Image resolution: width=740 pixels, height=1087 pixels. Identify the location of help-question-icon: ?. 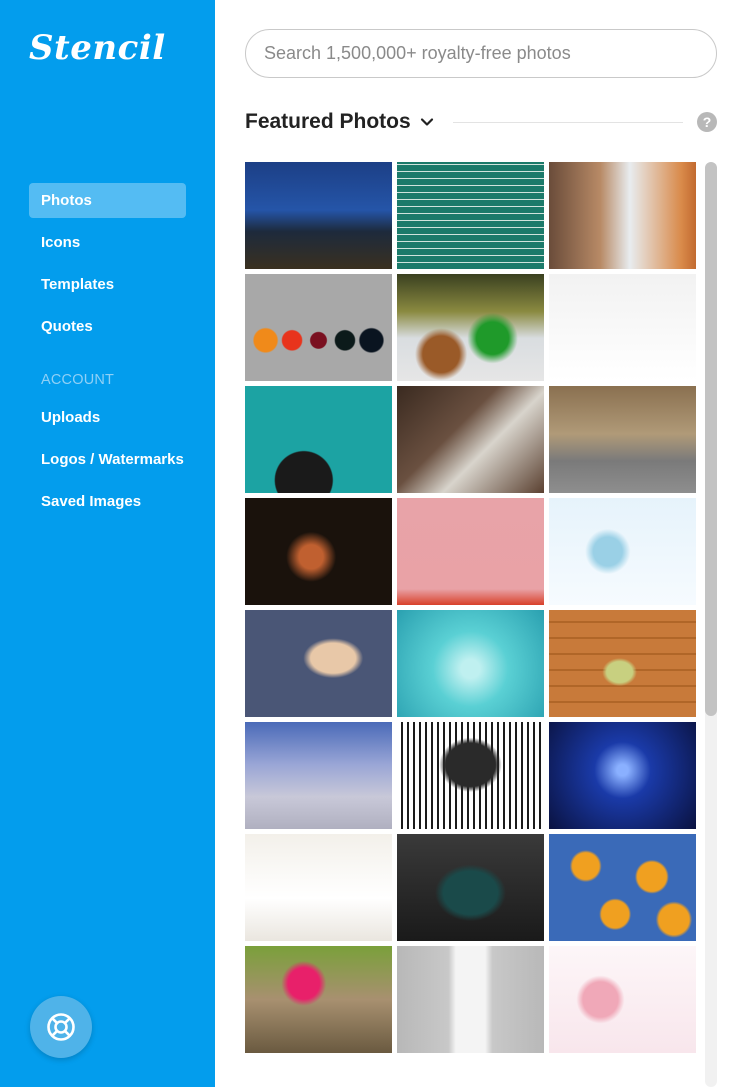
(707, 122).